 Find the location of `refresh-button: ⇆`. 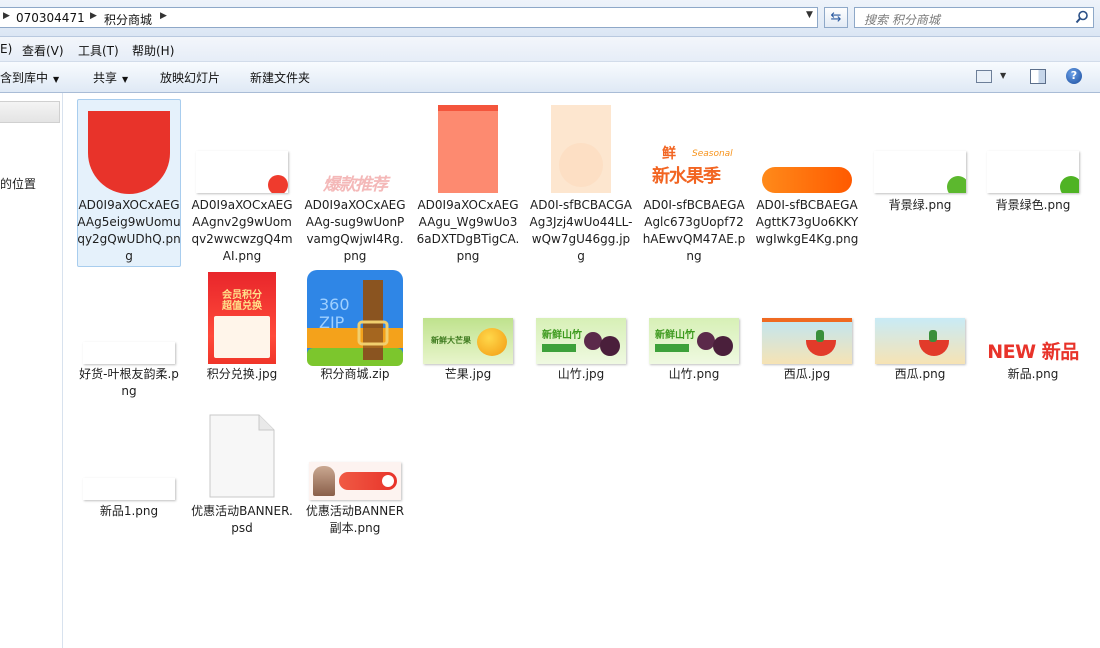

refresh-button: ⇆ is located at coordinates (836, 17).